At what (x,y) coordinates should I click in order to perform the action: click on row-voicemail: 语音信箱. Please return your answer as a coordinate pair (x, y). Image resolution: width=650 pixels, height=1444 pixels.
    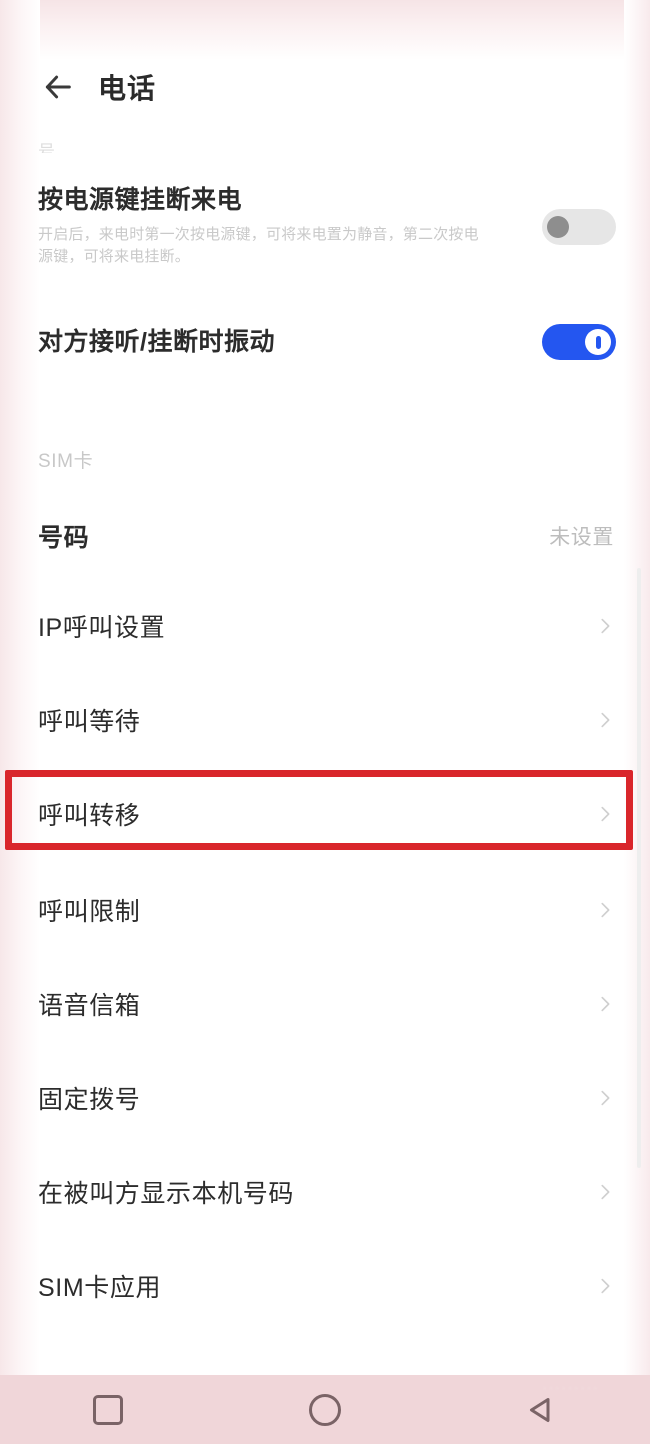
    Looking at the image, I should click on (325, 1004).